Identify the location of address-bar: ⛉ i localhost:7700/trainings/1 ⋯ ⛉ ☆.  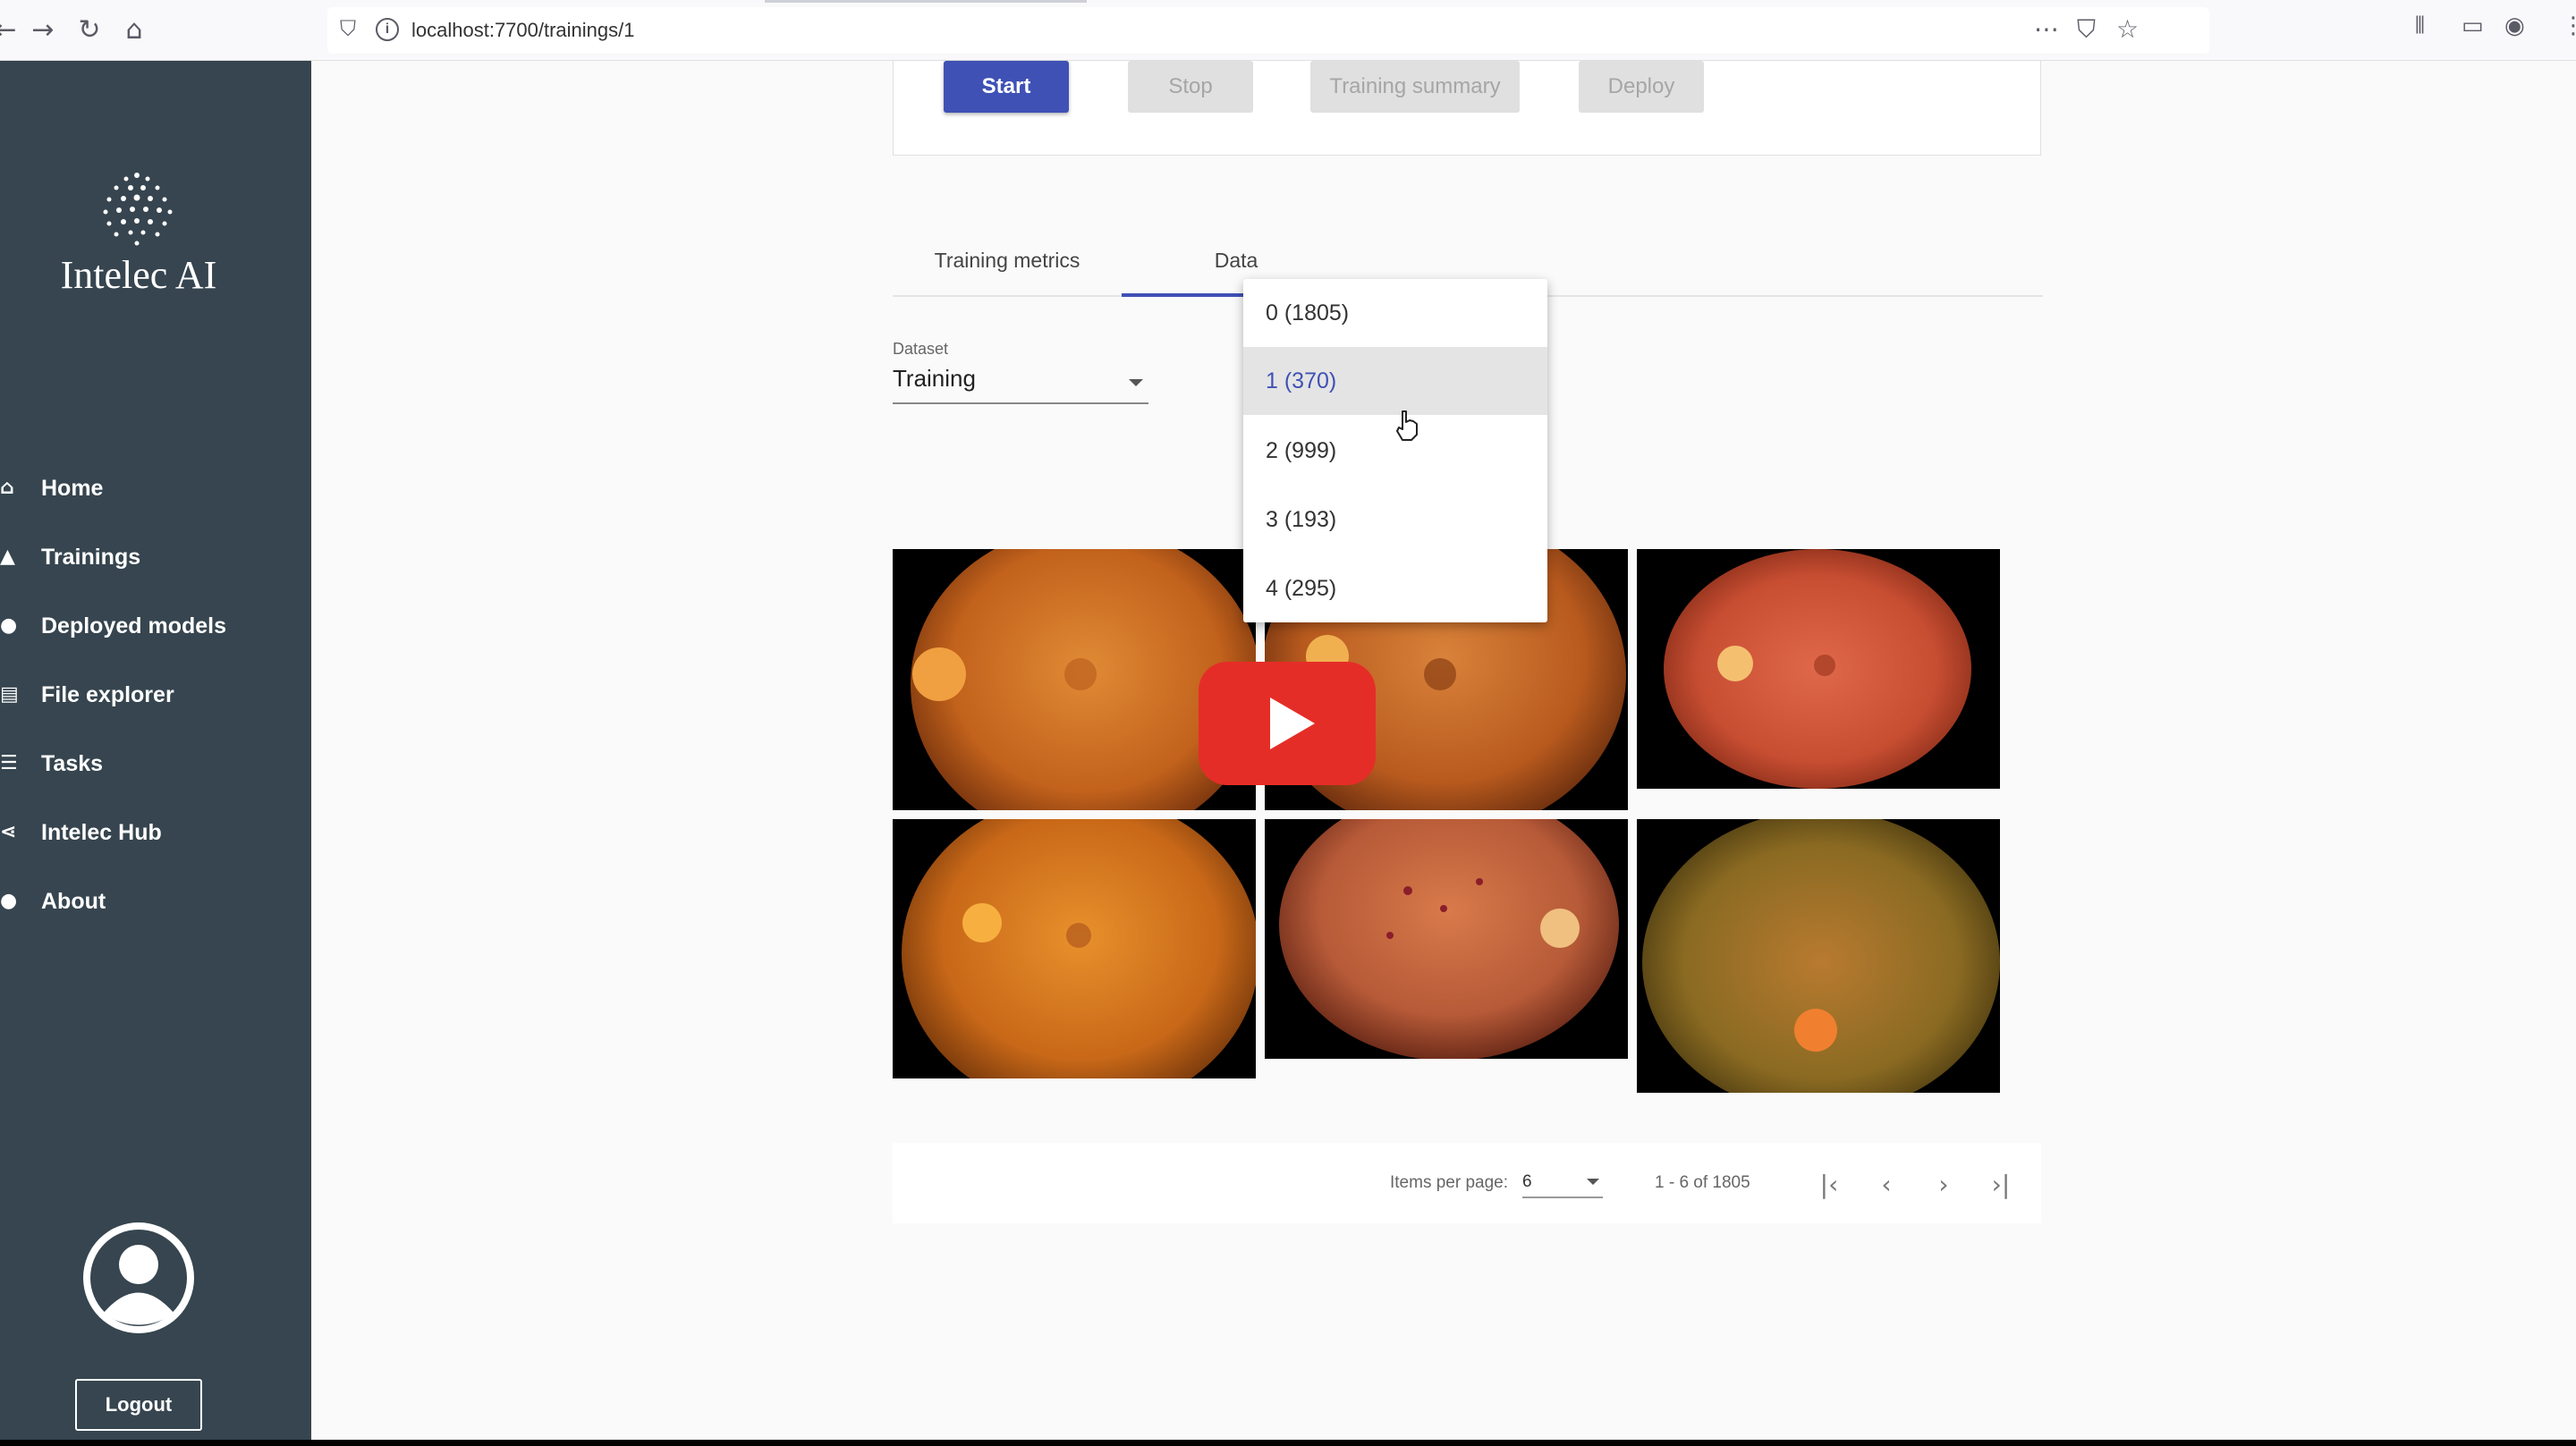
(1268, 30).